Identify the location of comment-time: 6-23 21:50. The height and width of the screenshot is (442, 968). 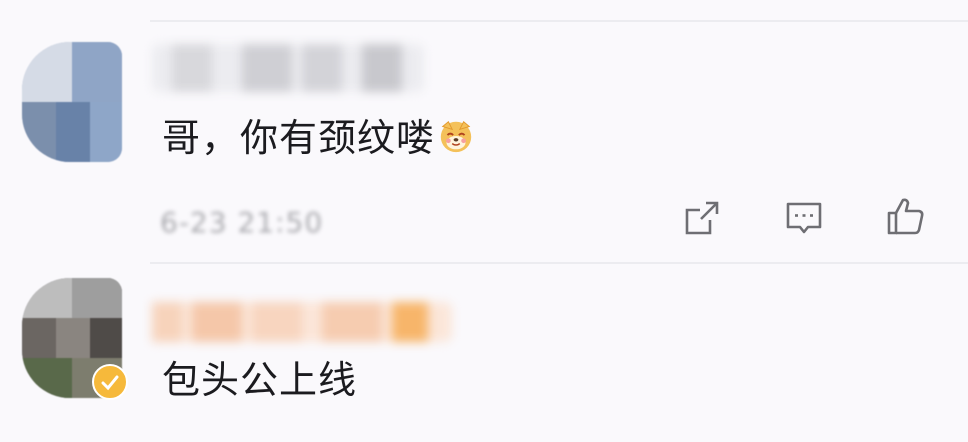
(242, 222).